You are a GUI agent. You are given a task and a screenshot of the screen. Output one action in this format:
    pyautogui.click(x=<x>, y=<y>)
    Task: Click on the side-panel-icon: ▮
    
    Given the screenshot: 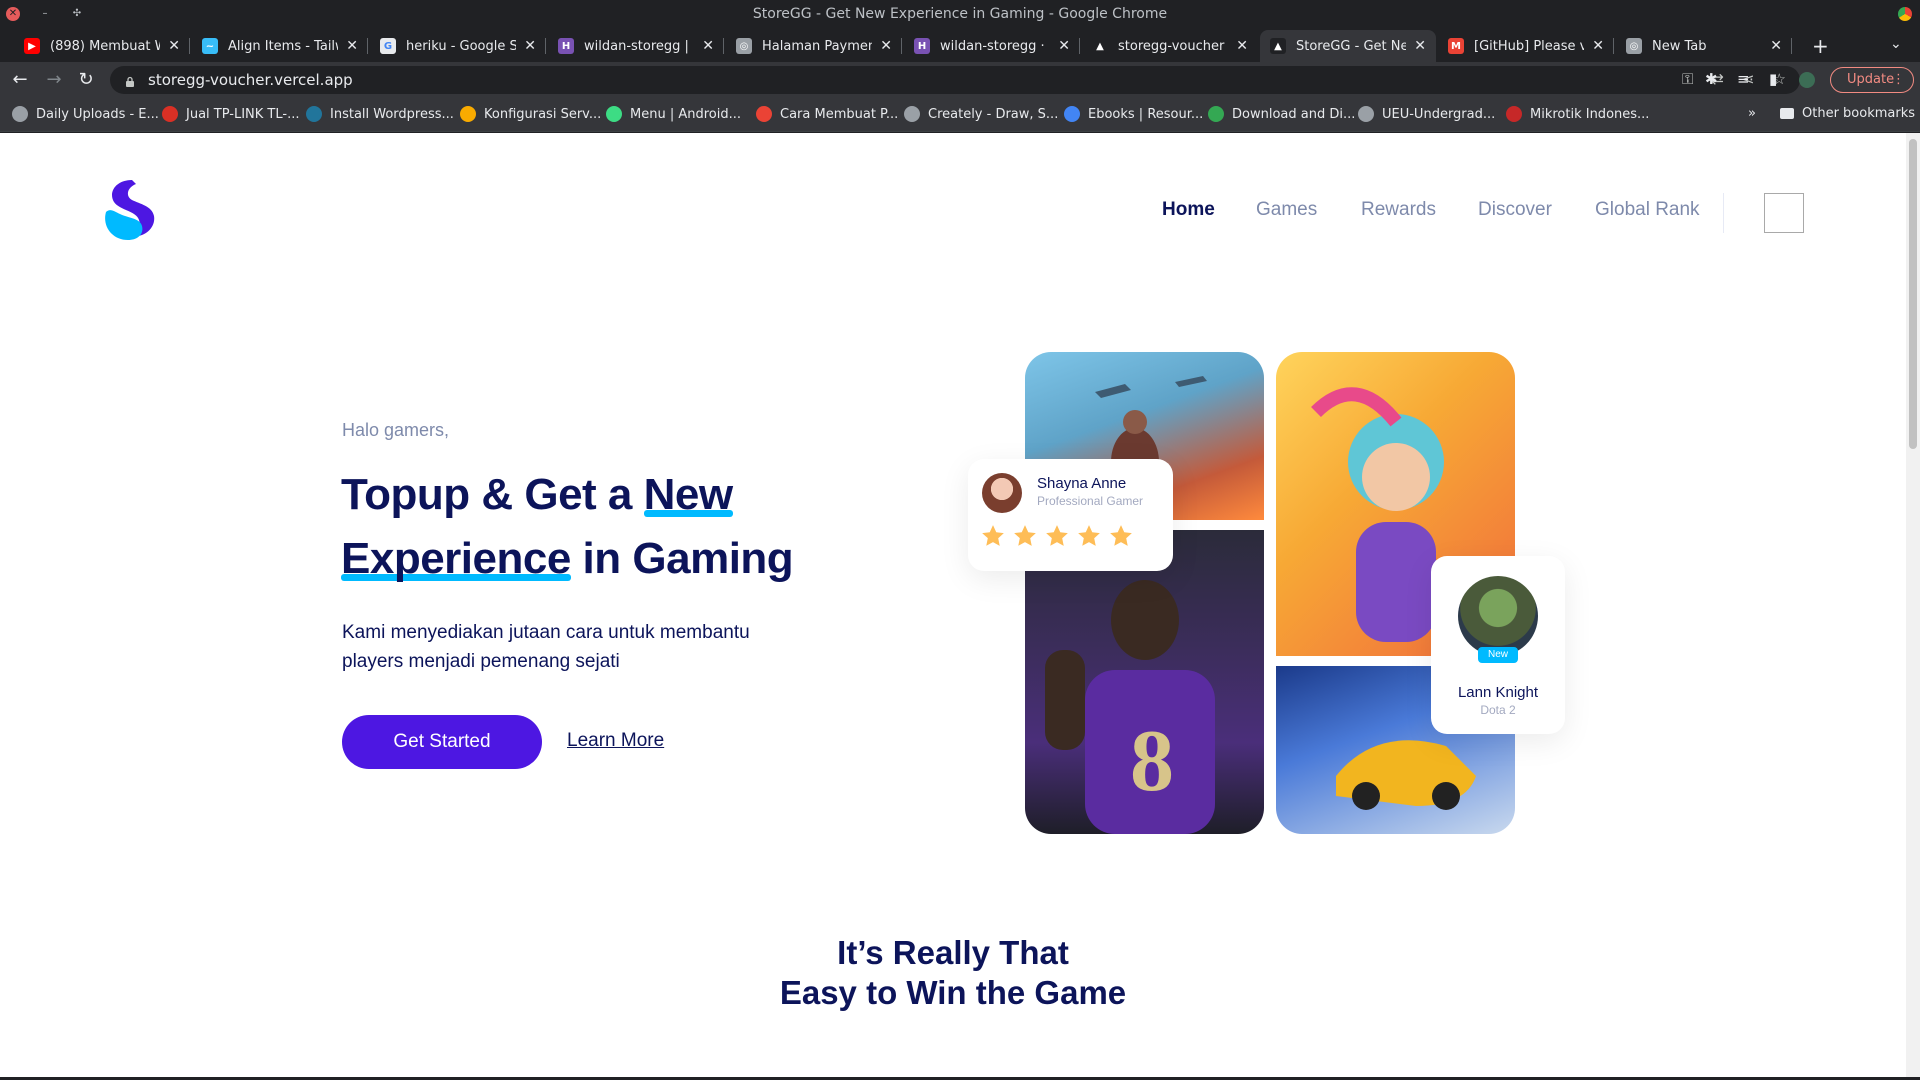 What is the action you would take?
    pyautogui.click(x=1773, y=79)
    